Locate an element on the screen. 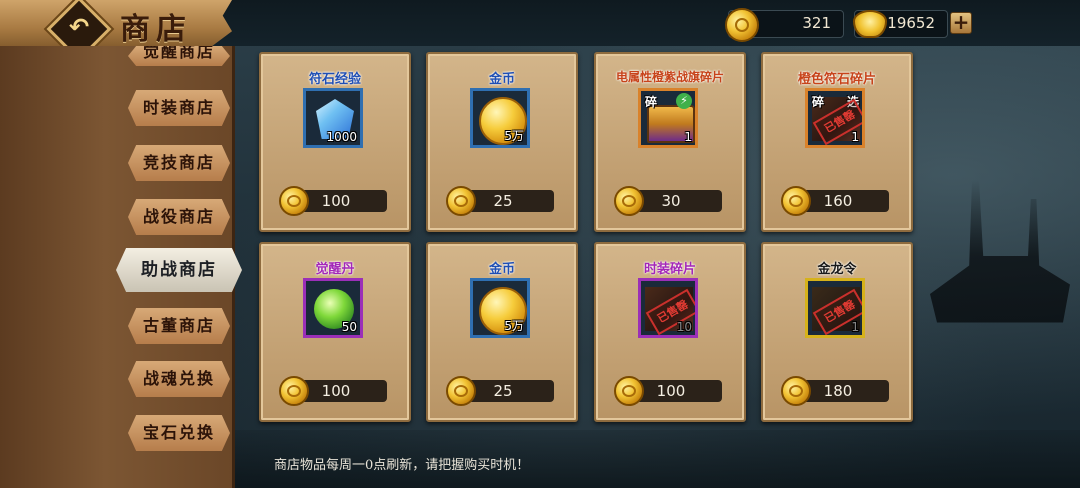  back-arrow-icon: ↶ is located at coordinates (79, 27).